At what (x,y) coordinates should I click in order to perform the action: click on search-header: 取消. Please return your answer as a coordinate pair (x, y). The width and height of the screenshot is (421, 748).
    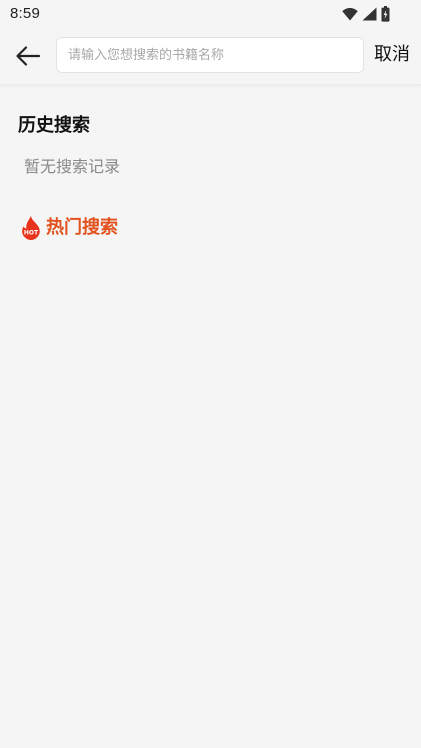
    Looking at the image, I should click on (210, 56).